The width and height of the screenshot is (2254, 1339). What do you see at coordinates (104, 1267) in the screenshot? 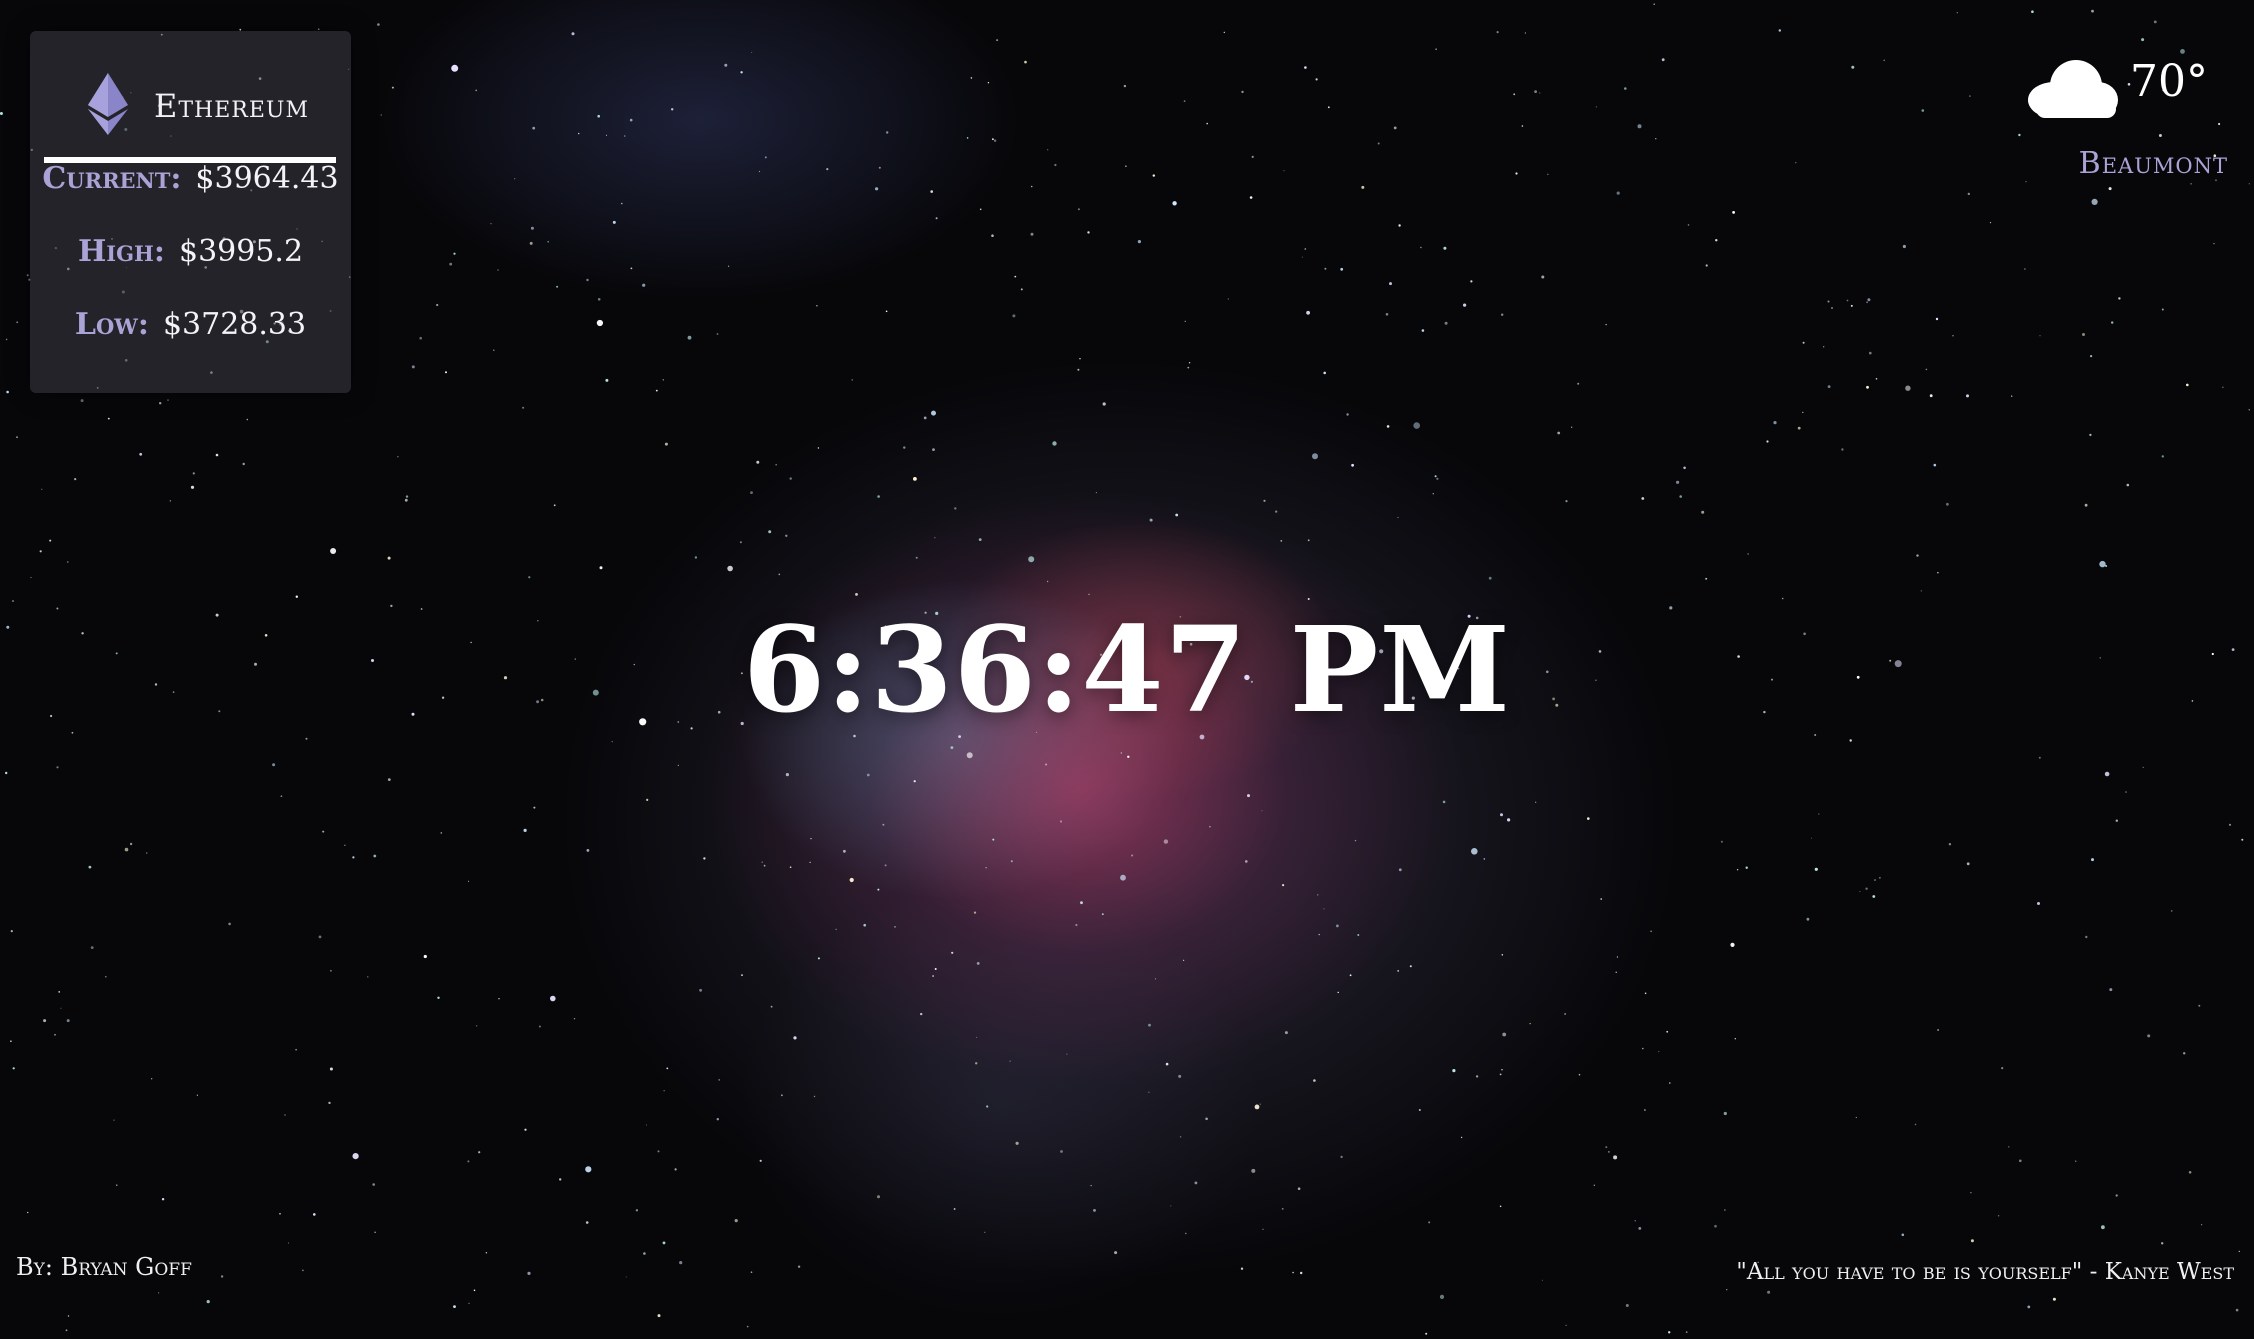
I see `author-credit: By: Bryan Goff` at bounding box center [104, 1267].